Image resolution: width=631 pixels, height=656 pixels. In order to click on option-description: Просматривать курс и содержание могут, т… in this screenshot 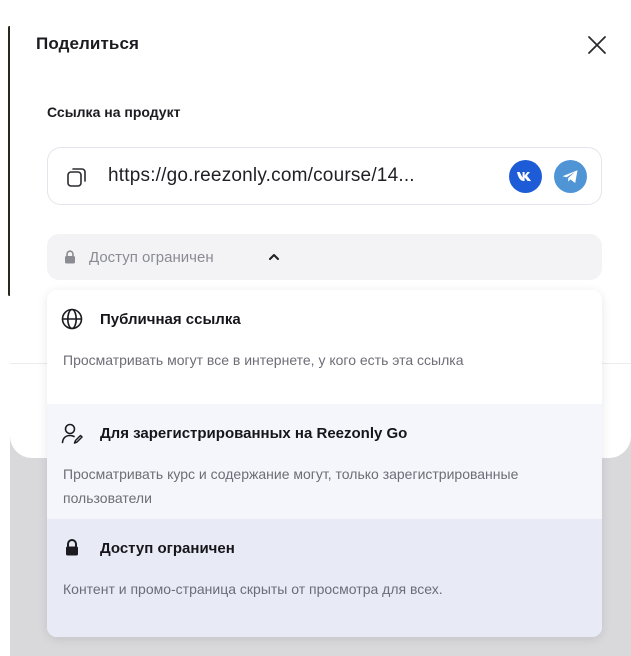, I will do `click(291, 486)`.